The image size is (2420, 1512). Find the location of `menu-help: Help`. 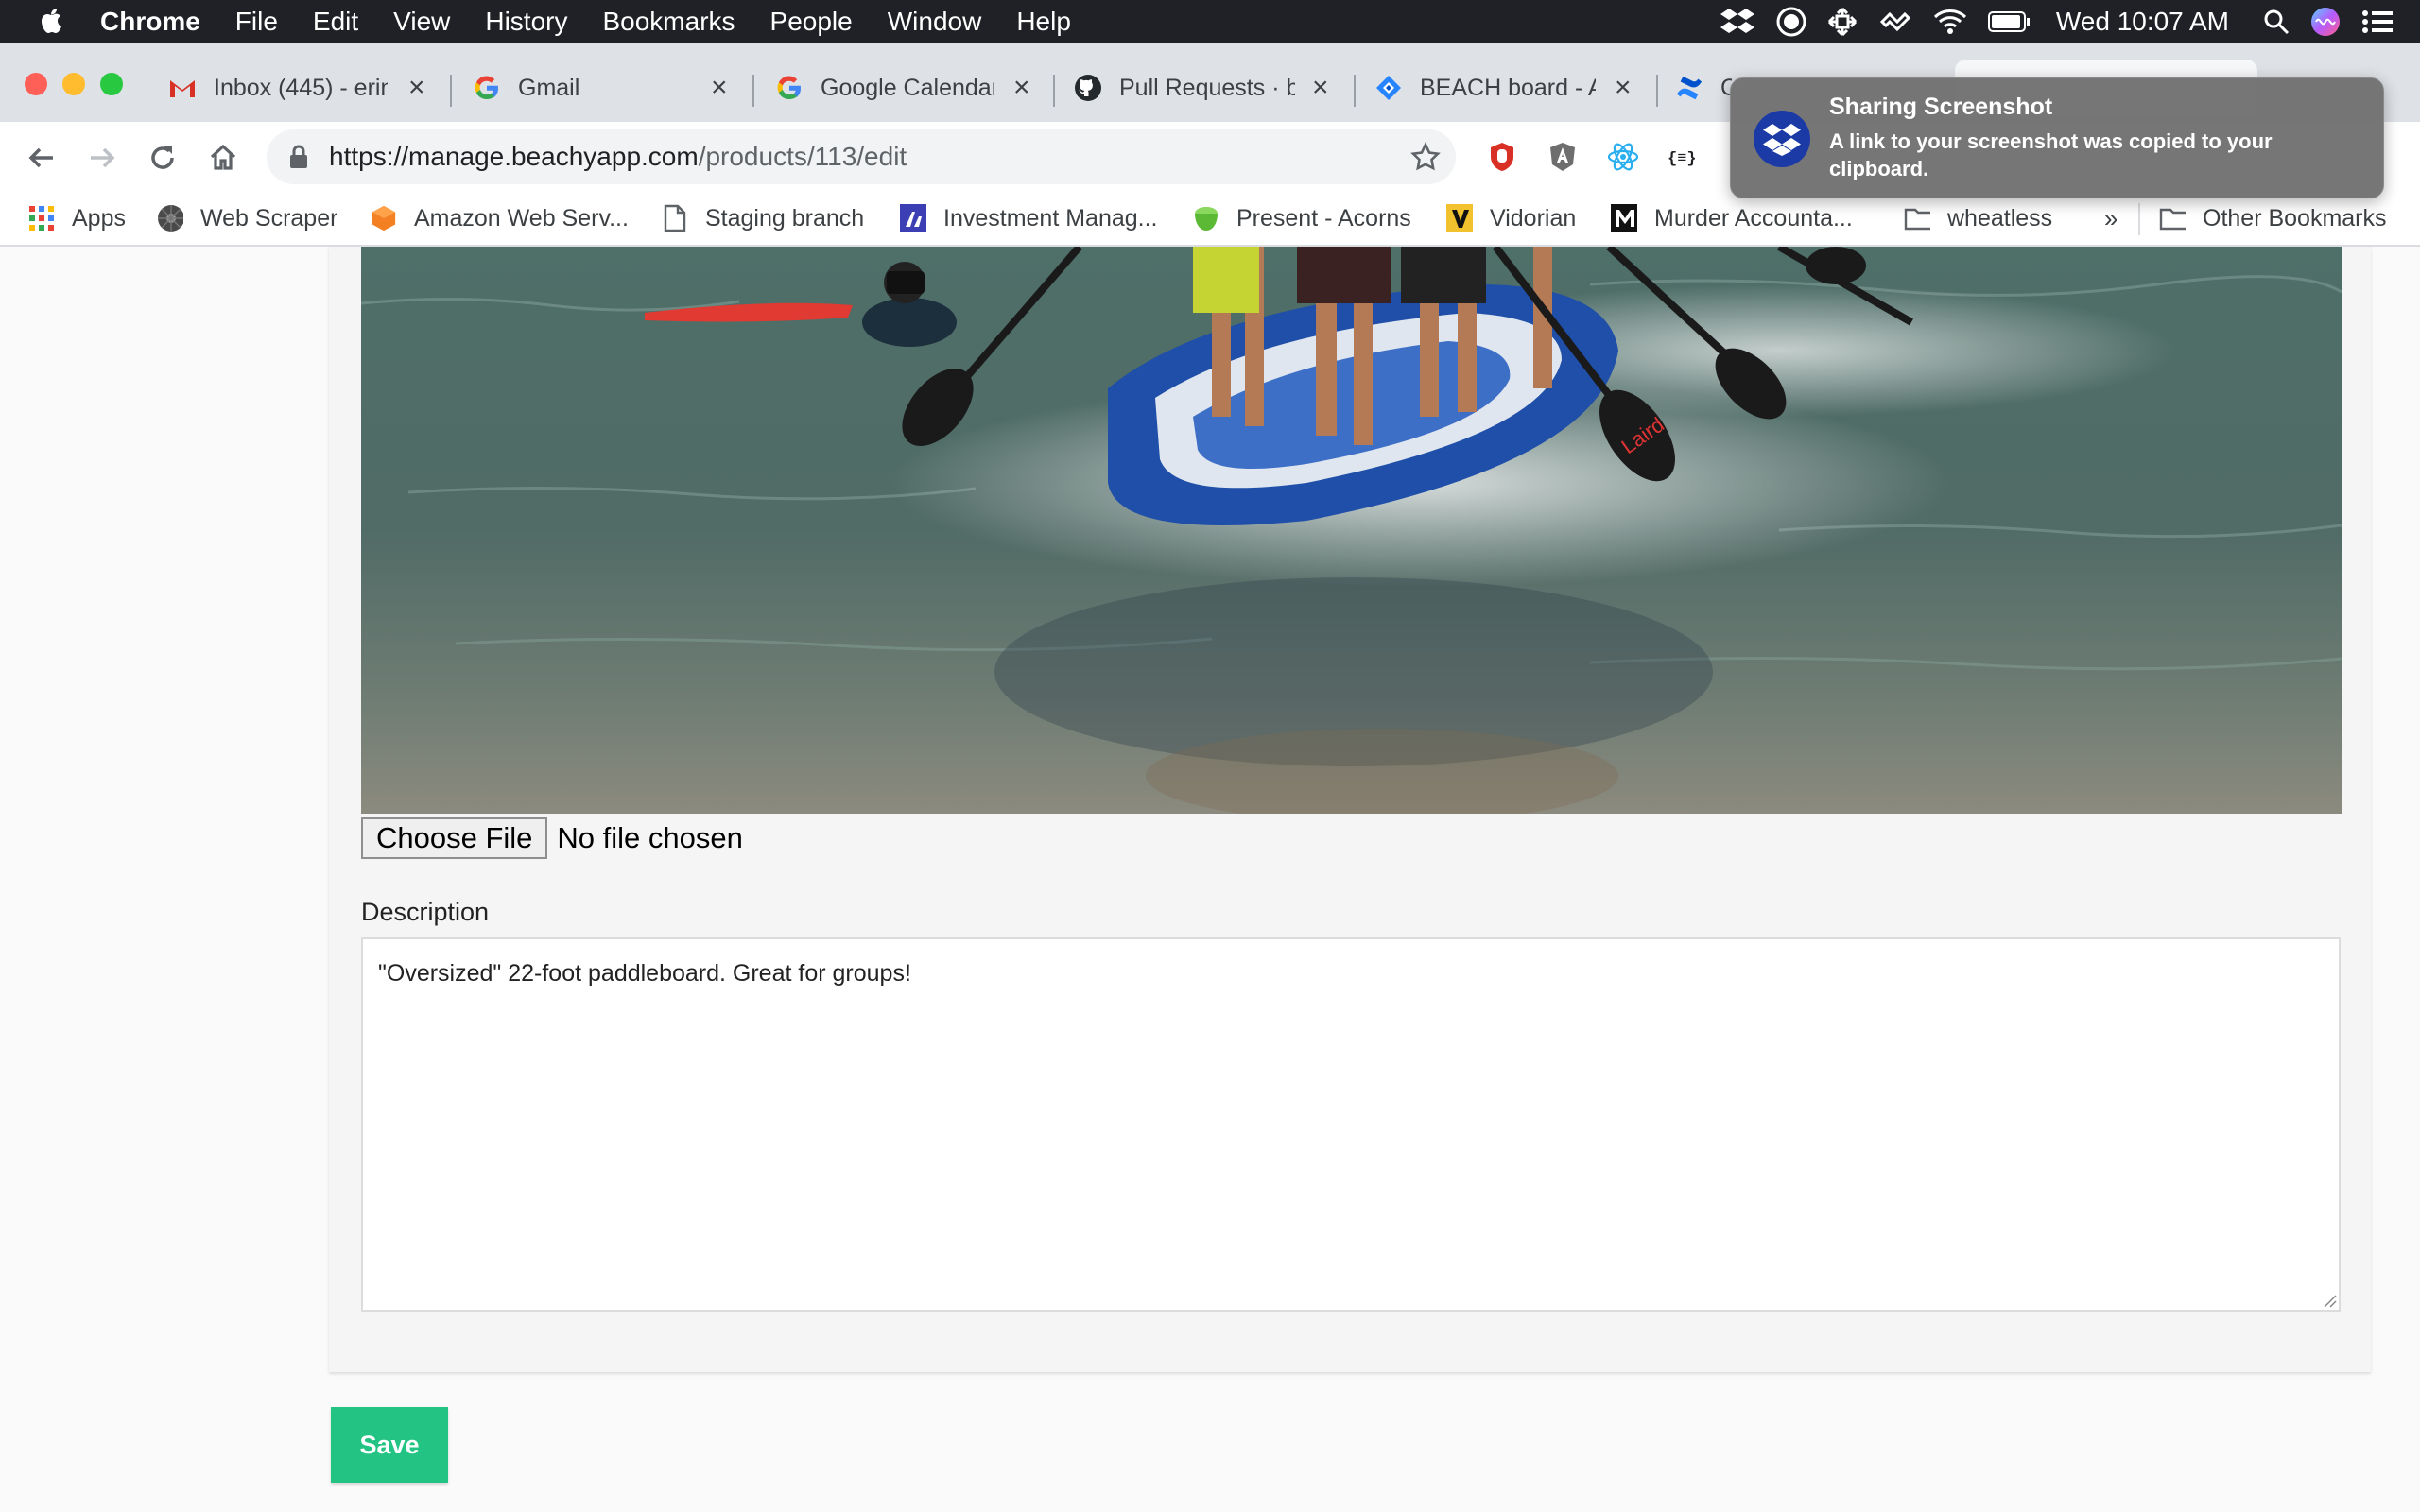

menu-help: Help is located at coordinates (1043, 22).